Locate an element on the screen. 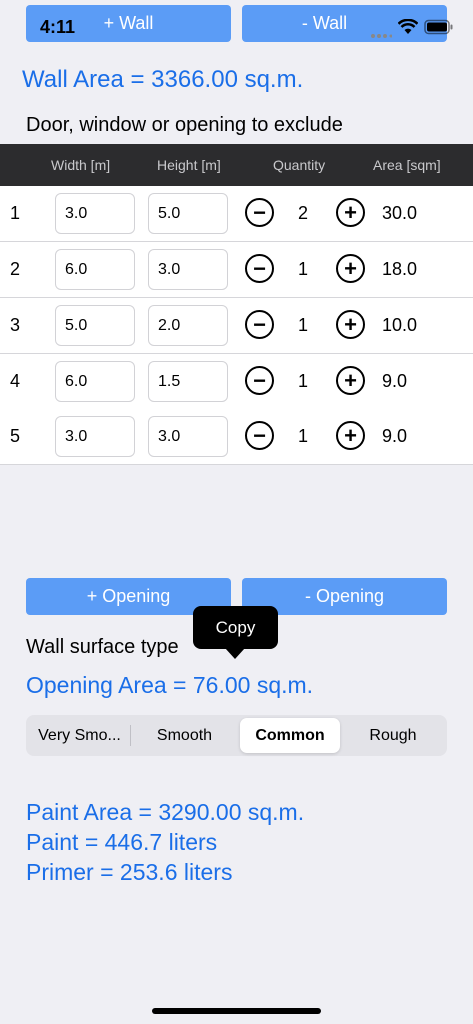 Image resolution: width=473 pixels, height=1024 pixels. row-index: 4 is located at coordinates (15, 381).